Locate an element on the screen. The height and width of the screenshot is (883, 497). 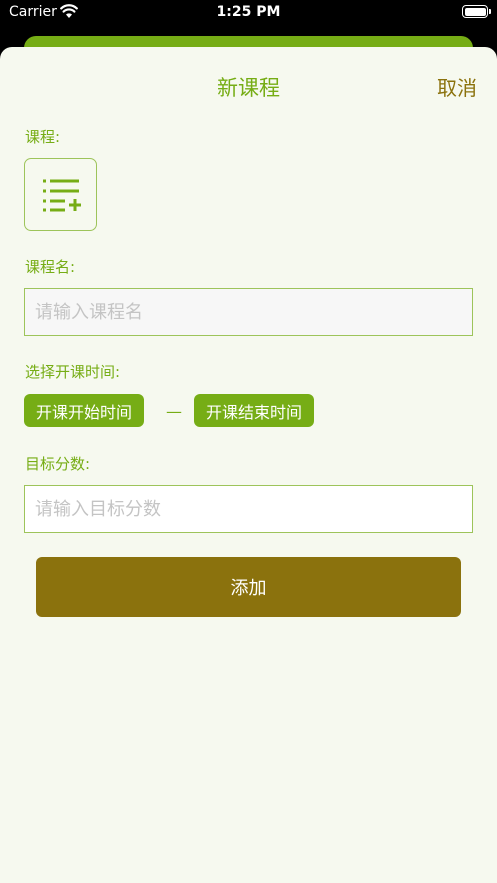
cancel-button: 取消 is located at coordinates (457, 86).